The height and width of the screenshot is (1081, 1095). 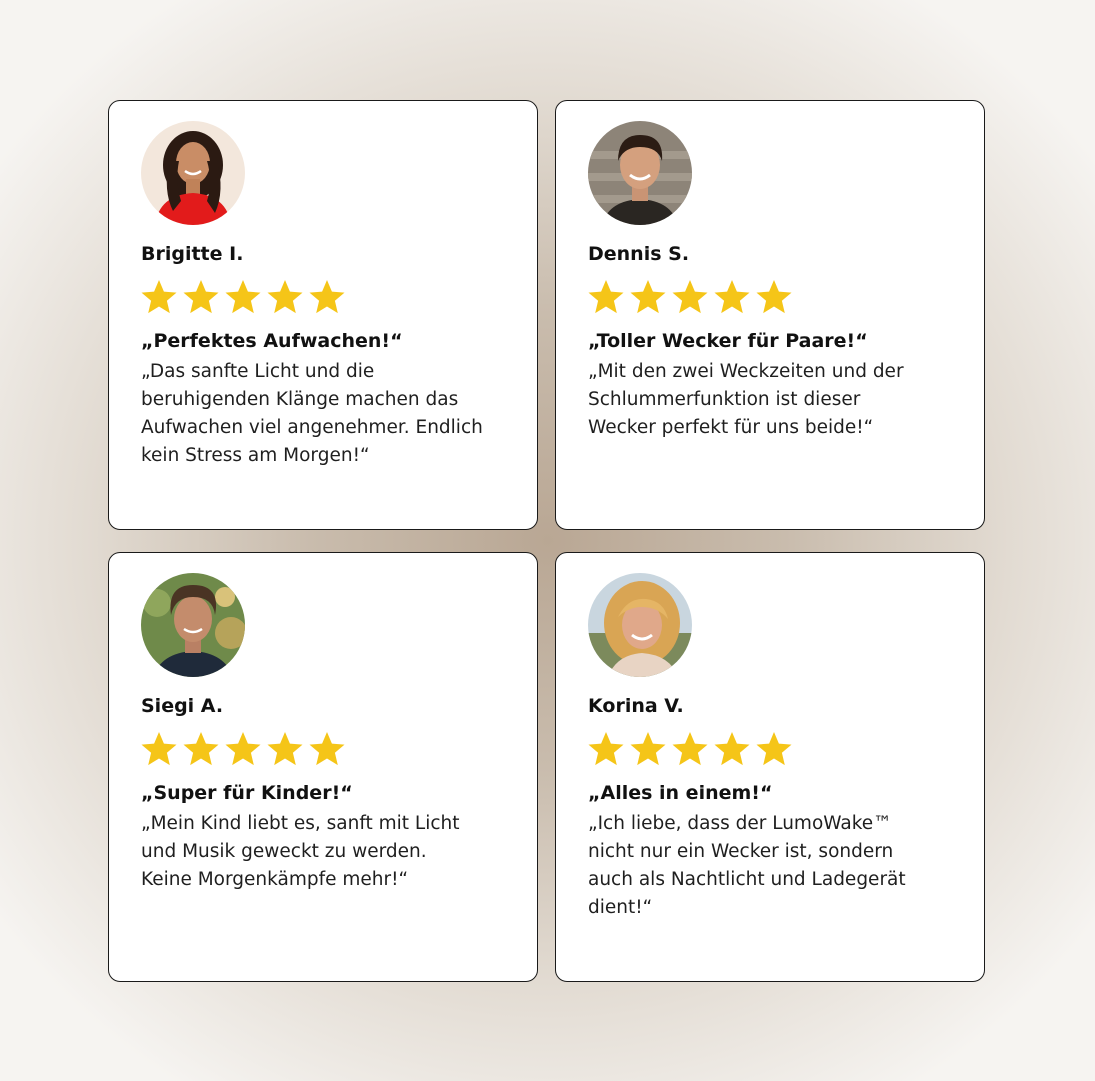 I want to click on review-headline: „Toller Wecker für Paare!“, so click(x=728, y=341).